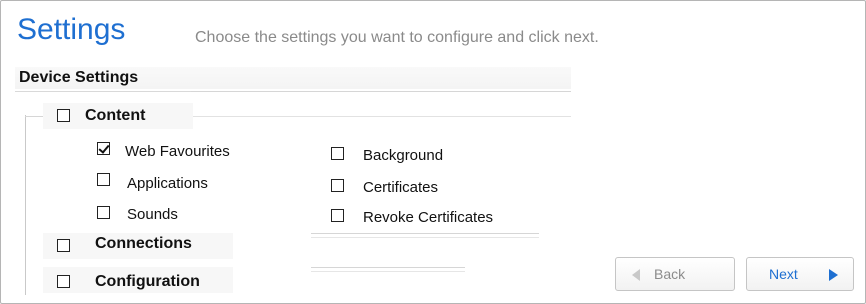  Describe the element at coordinates (177, 151) in the screenshot. I see `web-favourites-label: Web Favourites` at that location.